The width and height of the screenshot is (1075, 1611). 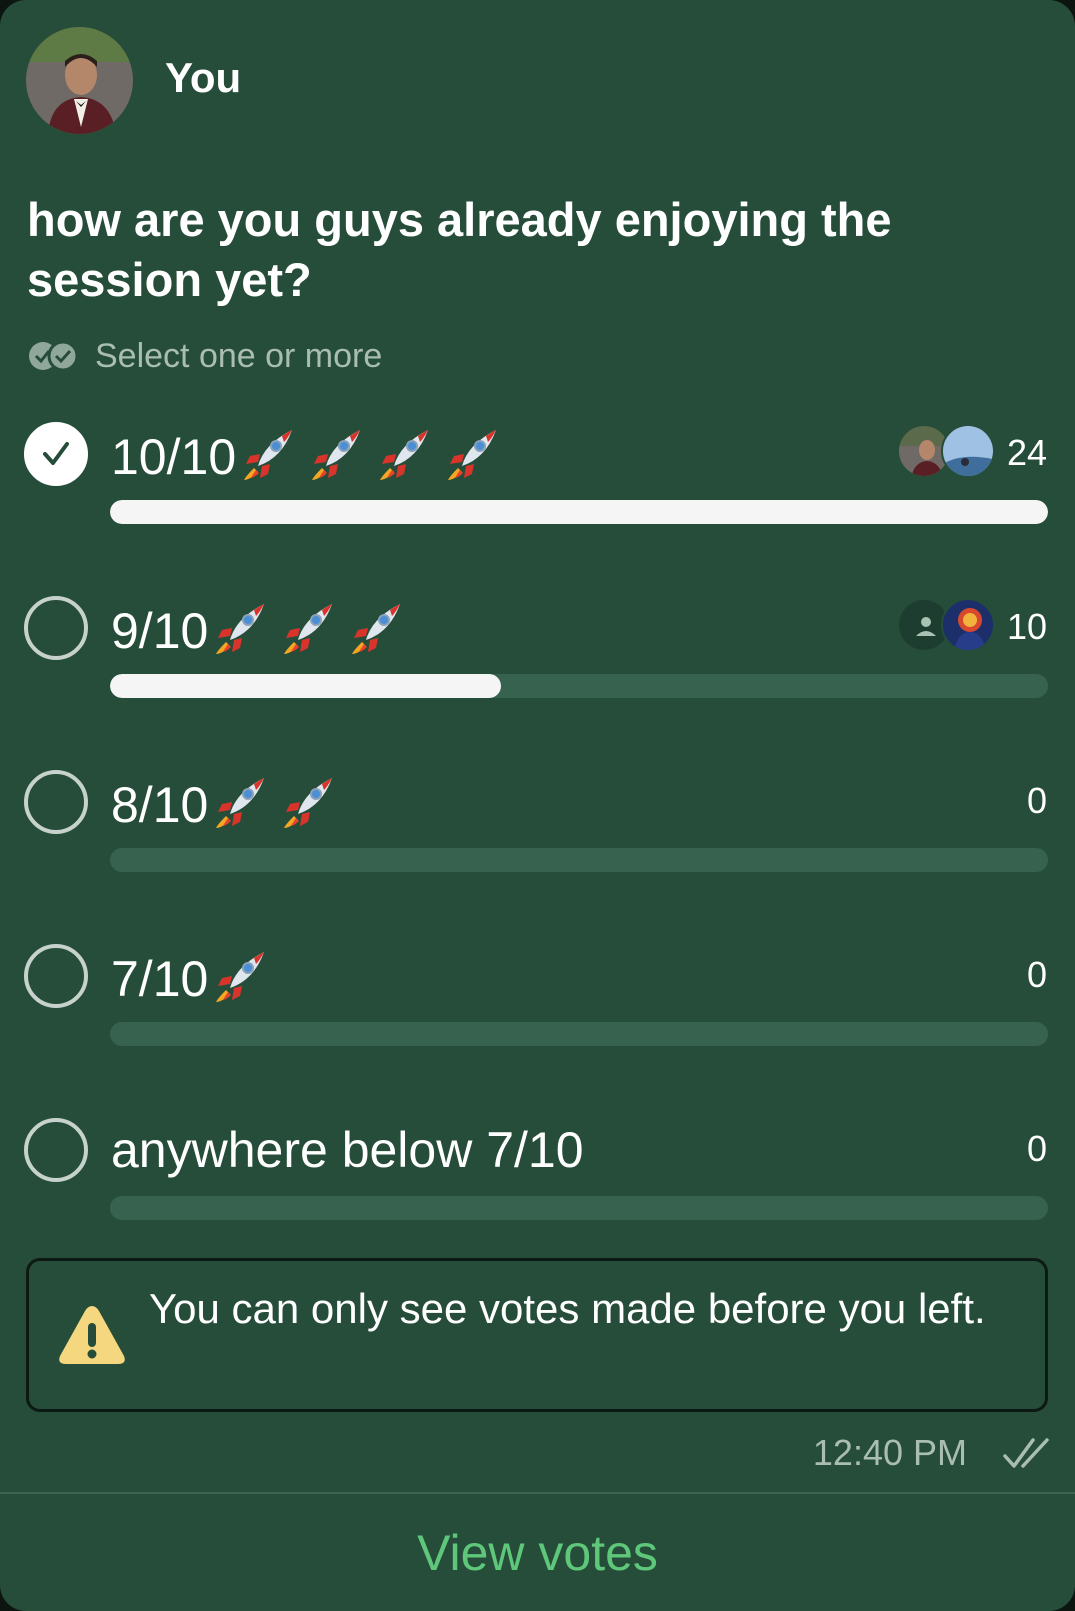 I want to click on option-label-text: 9/10, so click(x=160, y=631).